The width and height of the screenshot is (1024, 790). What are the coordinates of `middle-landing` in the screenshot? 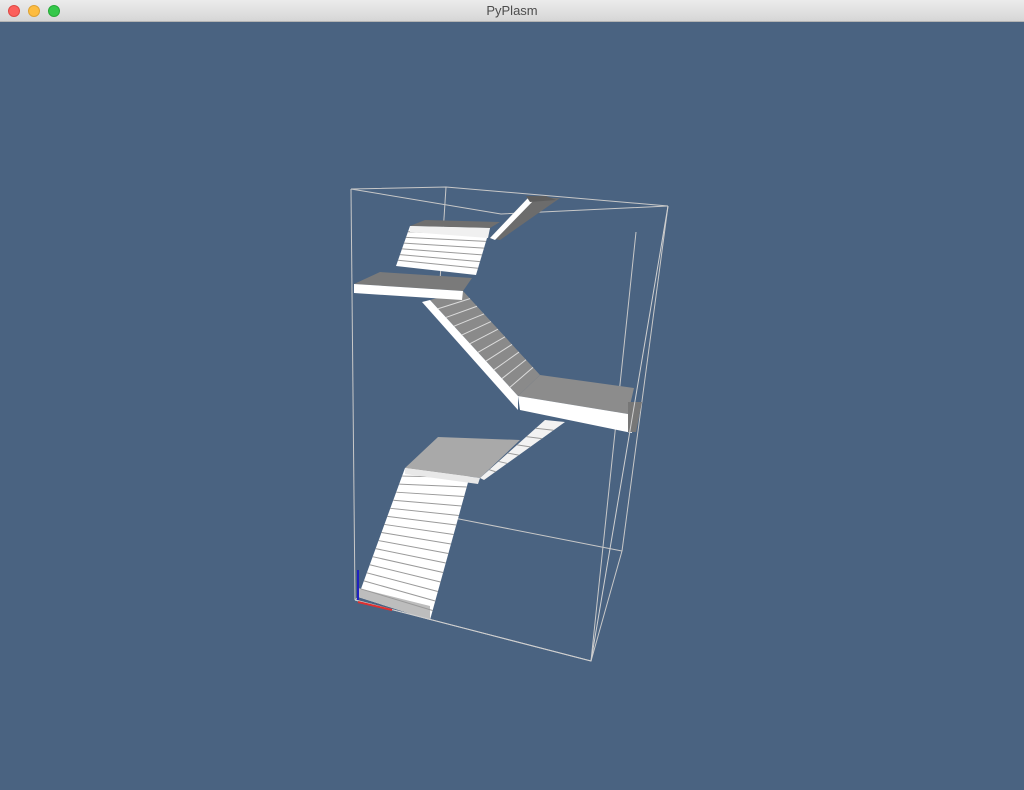 It's located at (580, 404).